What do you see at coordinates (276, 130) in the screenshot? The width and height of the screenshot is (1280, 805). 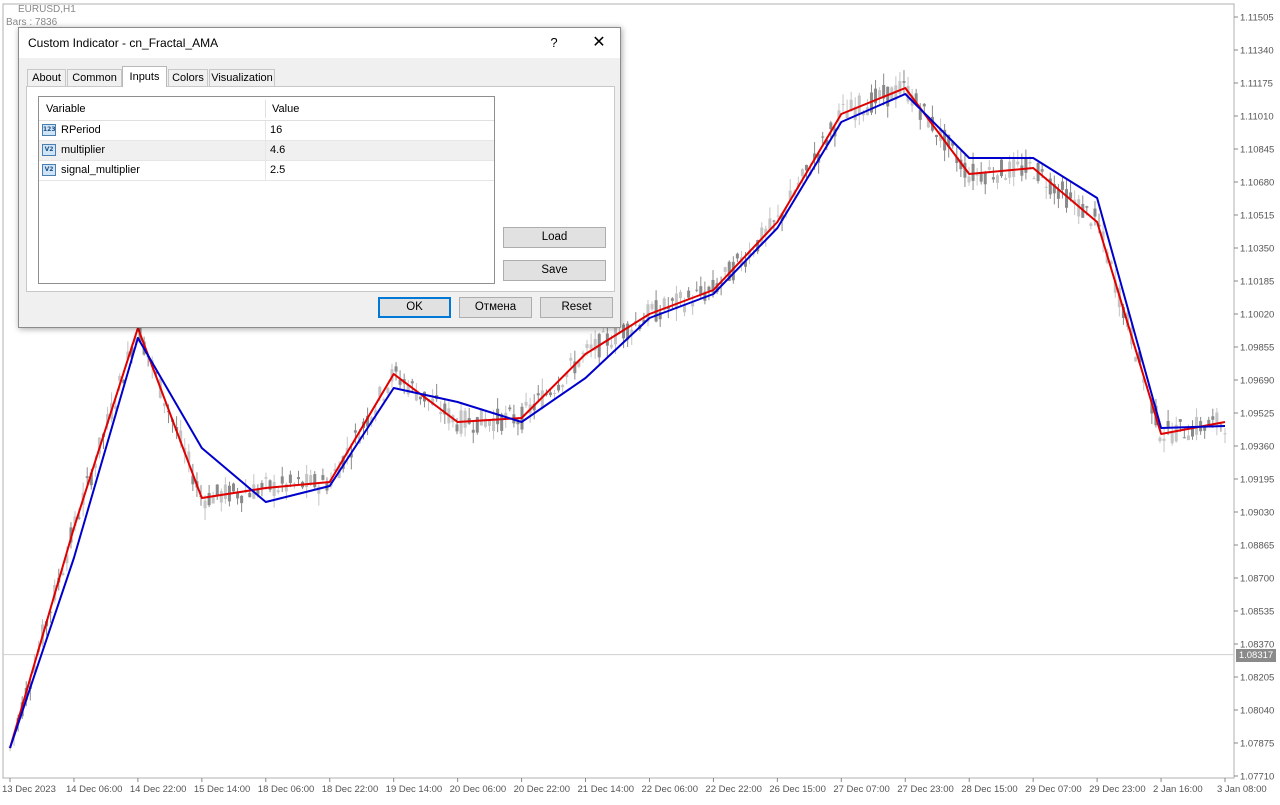 I see `variable-value: 16` at bounding box center [276, 130].